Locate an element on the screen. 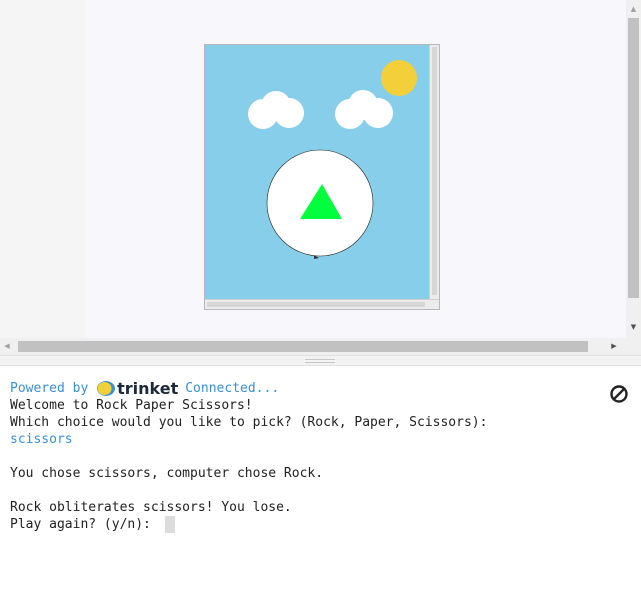  trinket-logo-icon is located at coordinates (106, 388).